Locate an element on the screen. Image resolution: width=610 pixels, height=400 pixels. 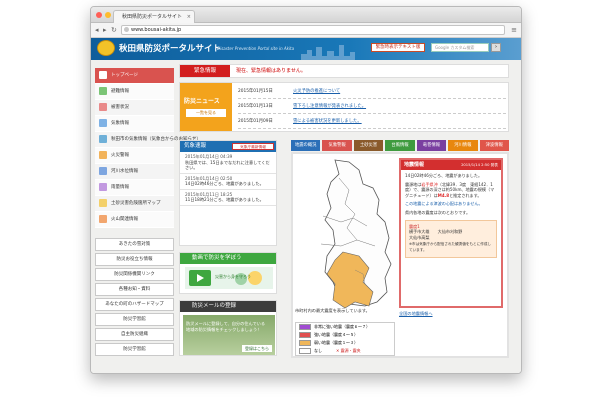
news-date: 2015年01月13日 is located at coordinates (255, 106).